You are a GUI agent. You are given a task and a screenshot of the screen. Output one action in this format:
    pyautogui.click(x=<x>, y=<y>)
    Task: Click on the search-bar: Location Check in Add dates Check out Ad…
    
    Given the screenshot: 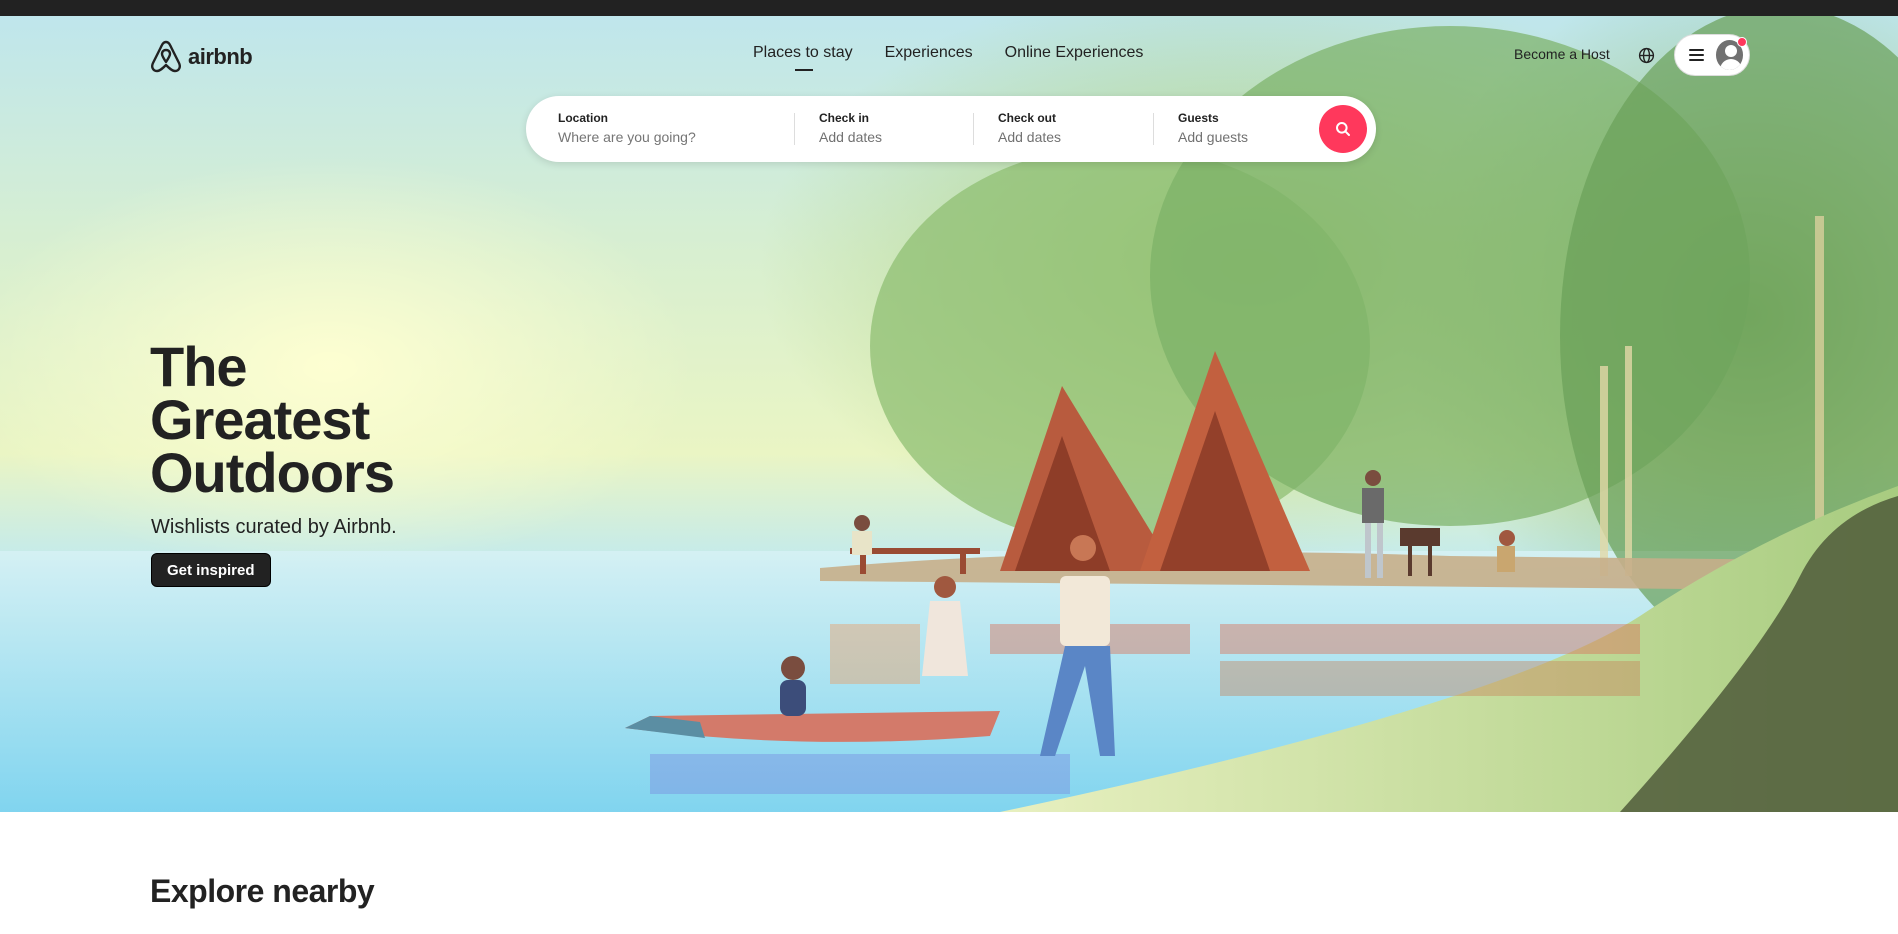 What is the action you would take?
    pyautogui.click(x=951, y=129)
    